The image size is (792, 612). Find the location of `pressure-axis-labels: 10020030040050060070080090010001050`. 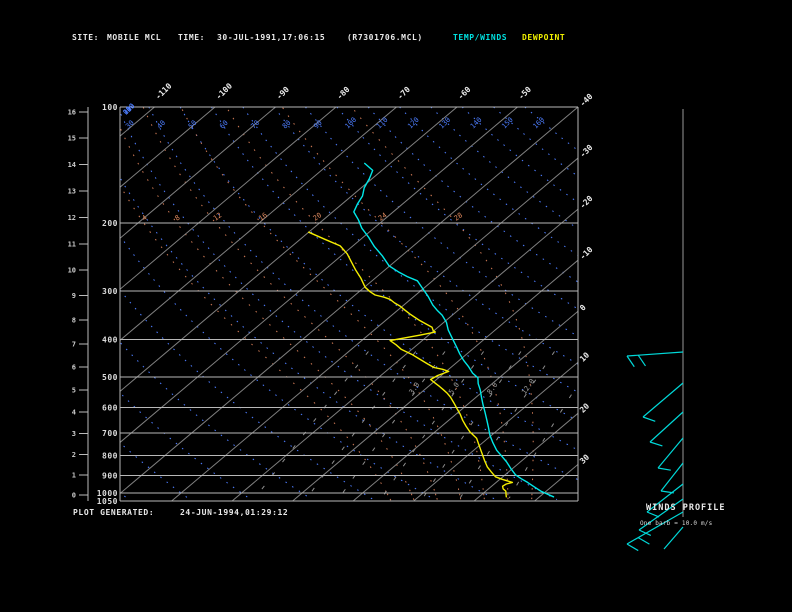

pressure-axis-labels: 10020030040050060070080090010001050 is located at coordinates (107, 304).